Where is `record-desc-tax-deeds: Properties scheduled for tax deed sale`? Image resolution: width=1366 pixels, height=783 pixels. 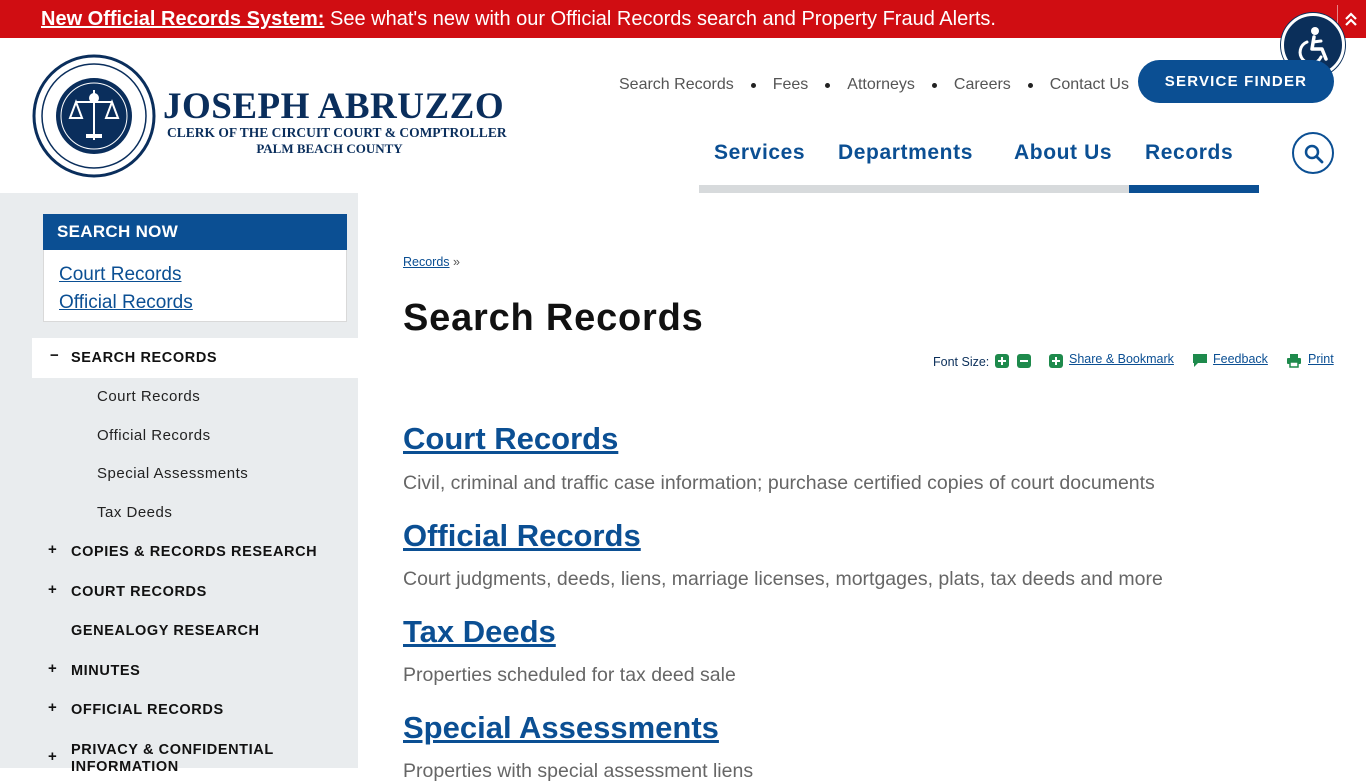
record-desc-tax-deeds: Properties scheduled for tax deed sale is located at coordinates (569, 675).